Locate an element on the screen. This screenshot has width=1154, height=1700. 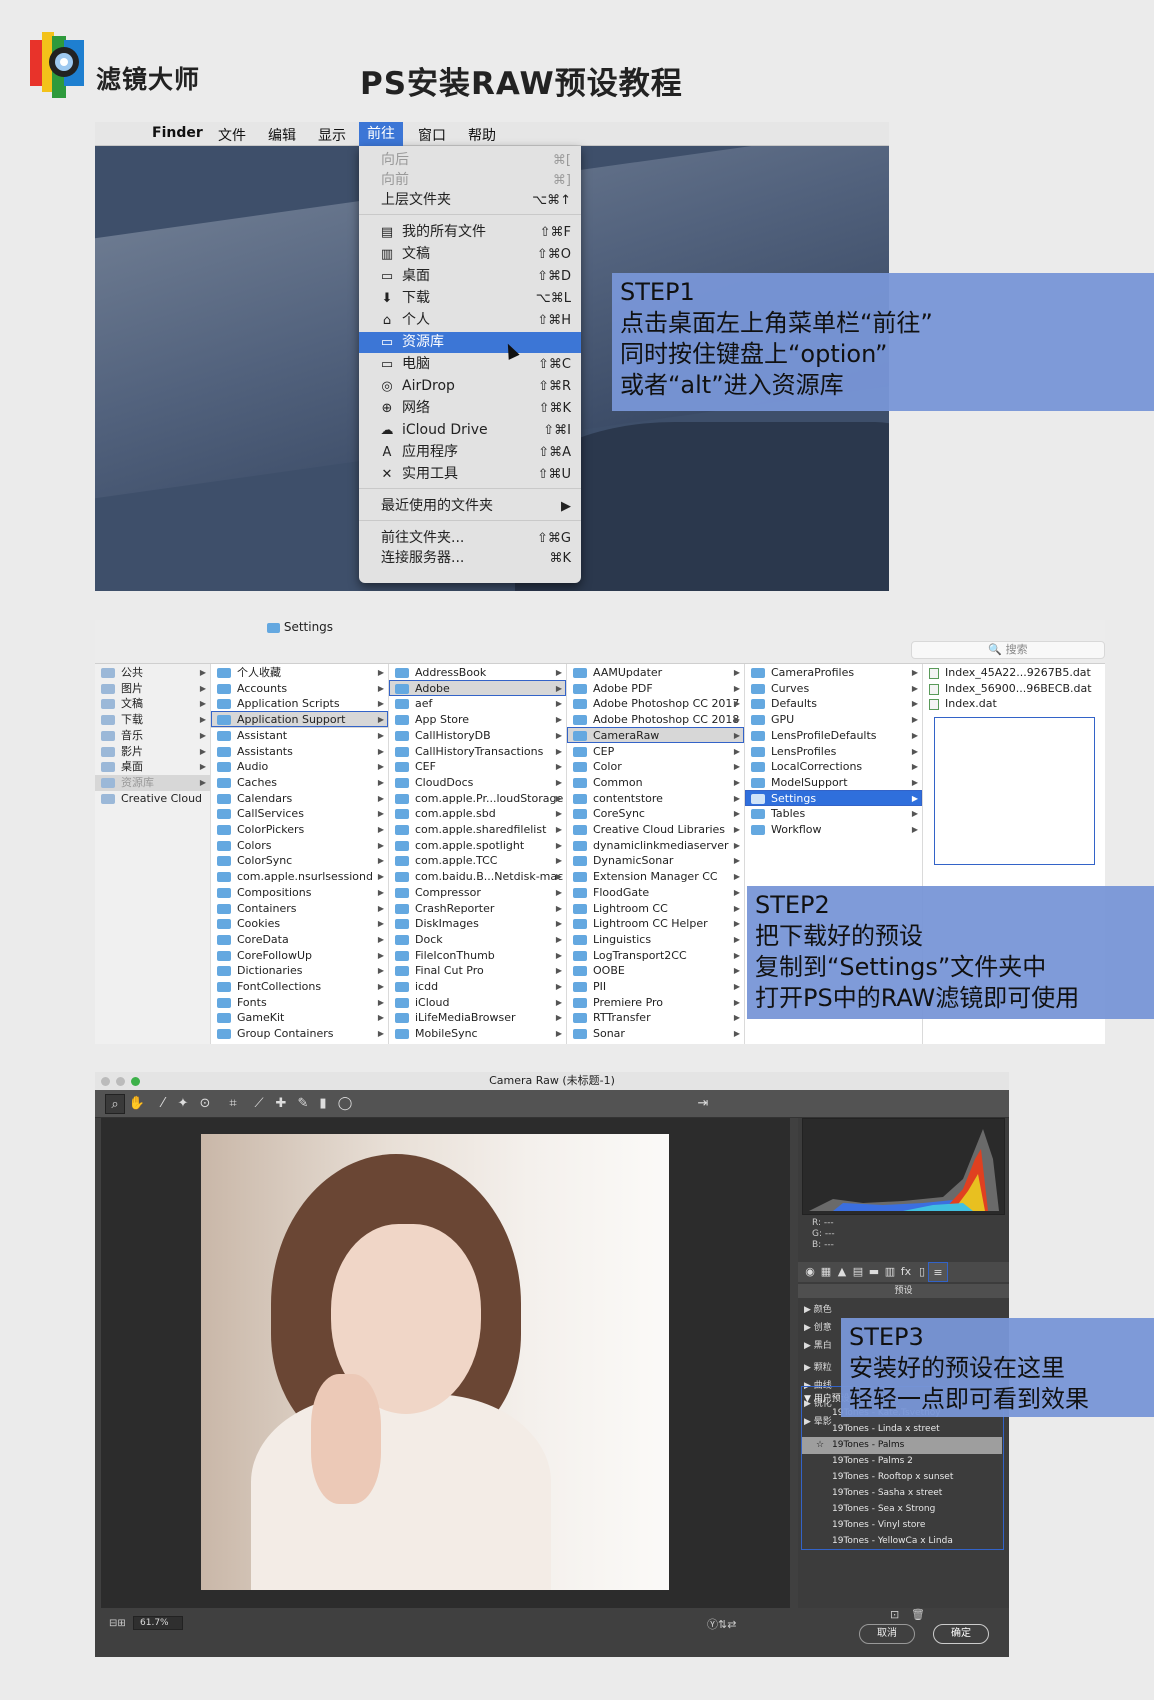
go-menu-item-15: 最近使用的文件夹 ▶ is located at coordinates (470, 506).